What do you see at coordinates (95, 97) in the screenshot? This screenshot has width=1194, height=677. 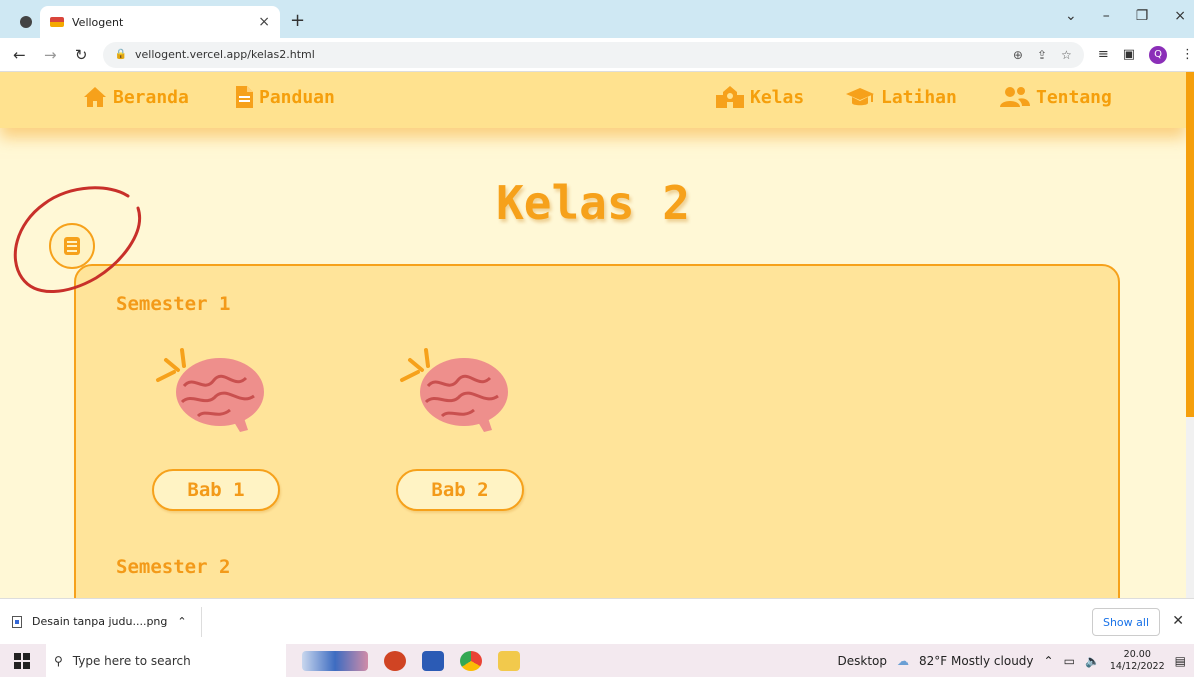 I see `home-icon` at bounding box center [95, 97].